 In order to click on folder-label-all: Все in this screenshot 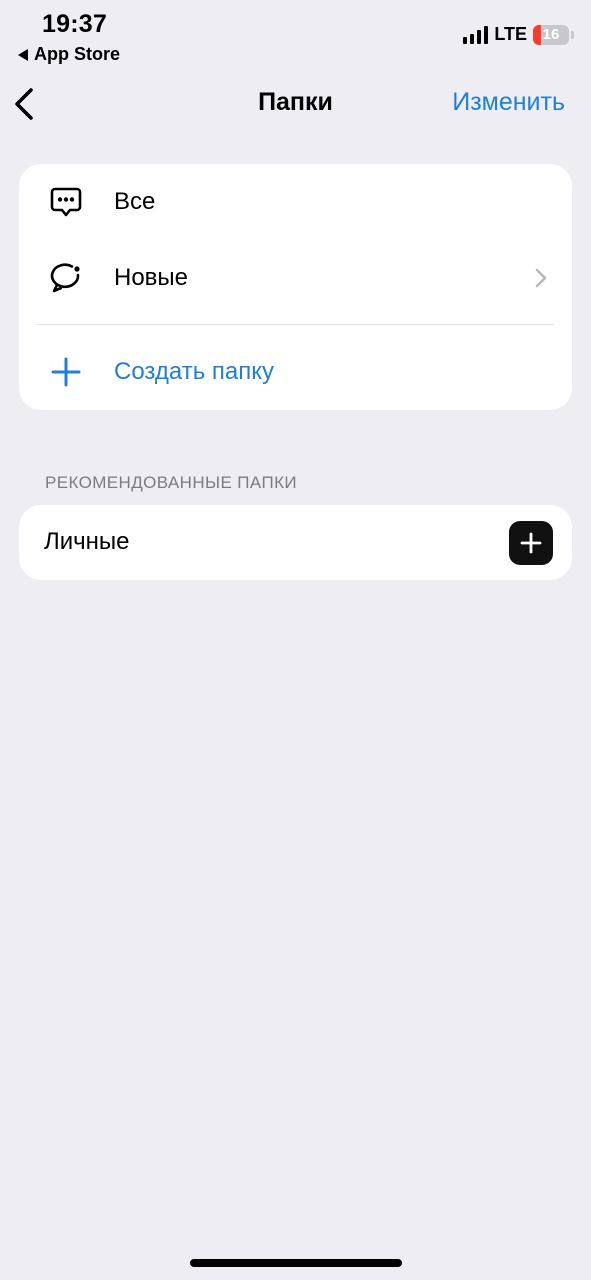, I will do `click(135, 201)`.